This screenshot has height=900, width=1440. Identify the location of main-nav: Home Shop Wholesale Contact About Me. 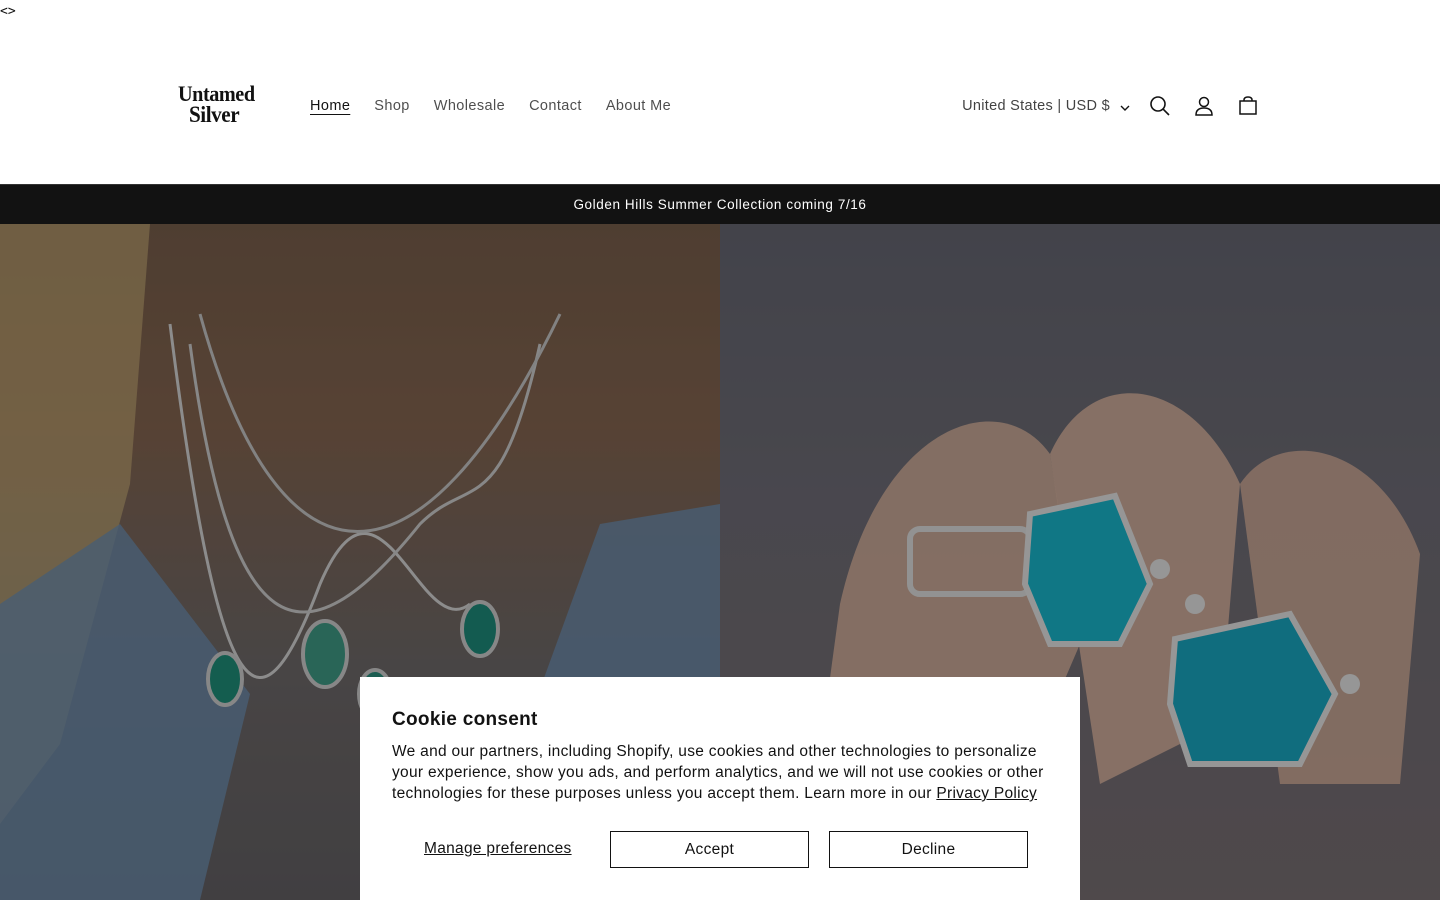
(490, 106).